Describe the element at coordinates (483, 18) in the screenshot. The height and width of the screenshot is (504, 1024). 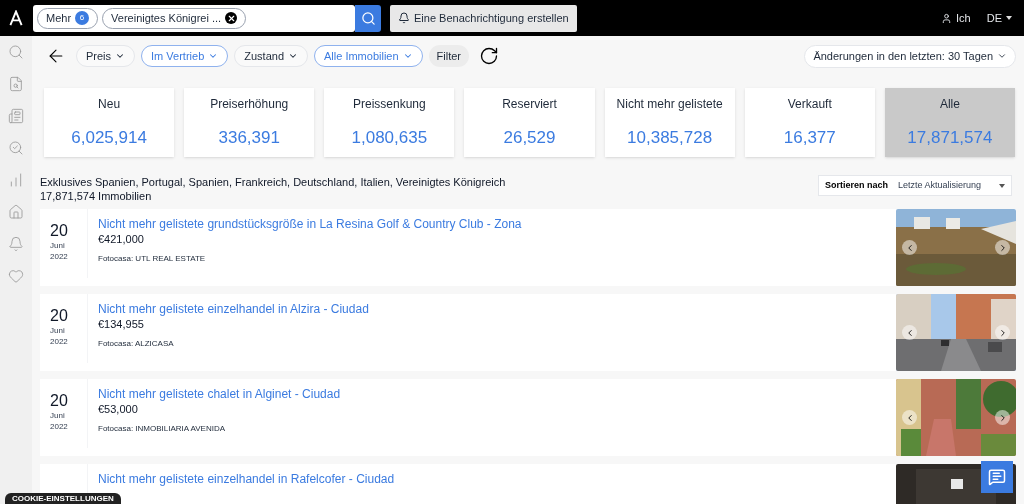
I see `alert-button: Eine Benachrichtigung erstellen` at that location.